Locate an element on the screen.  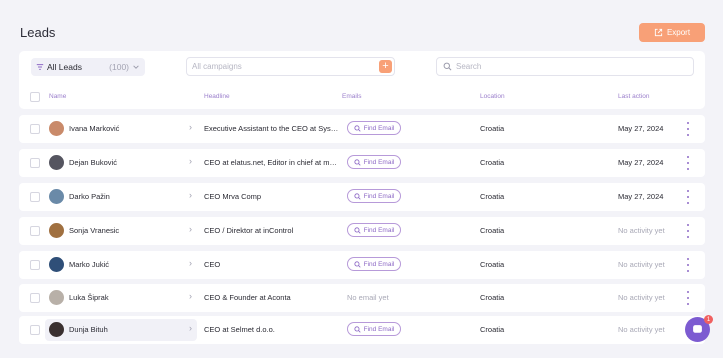
column-header-headline: Headline is located at coordinates (217, 96).